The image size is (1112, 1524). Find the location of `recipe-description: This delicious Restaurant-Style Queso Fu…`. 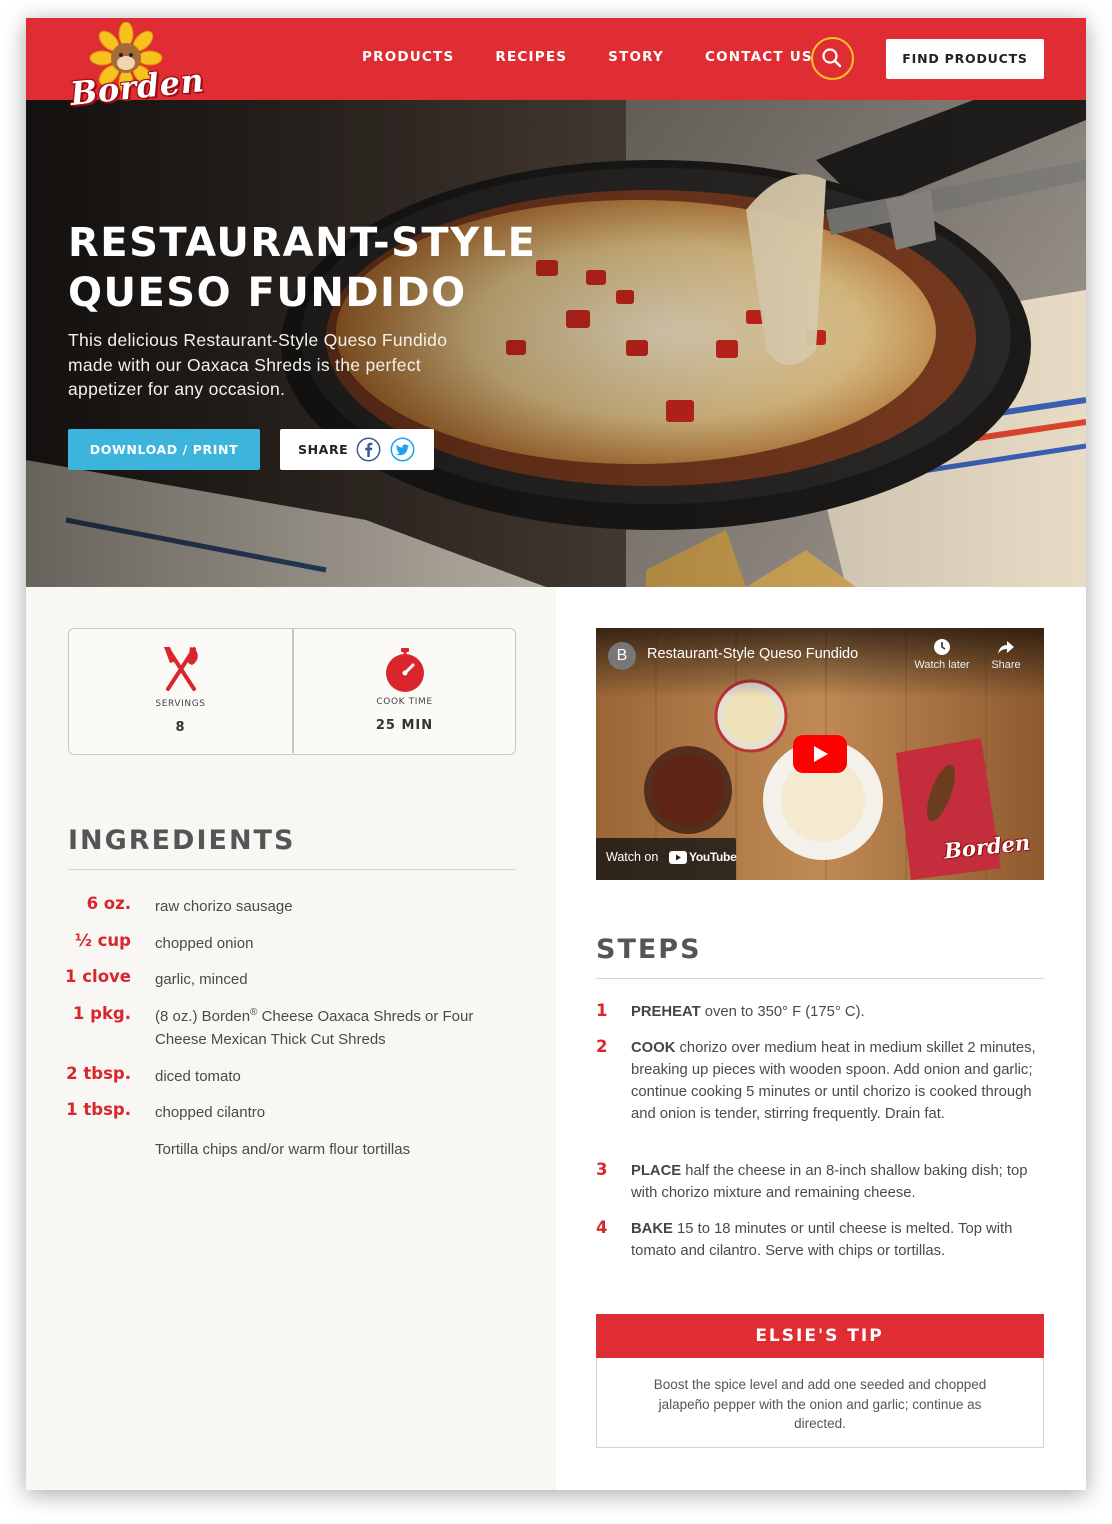

recipe-description: This delicious Restaurant-Style Queso Fu… is located at coordinates (258, 364).